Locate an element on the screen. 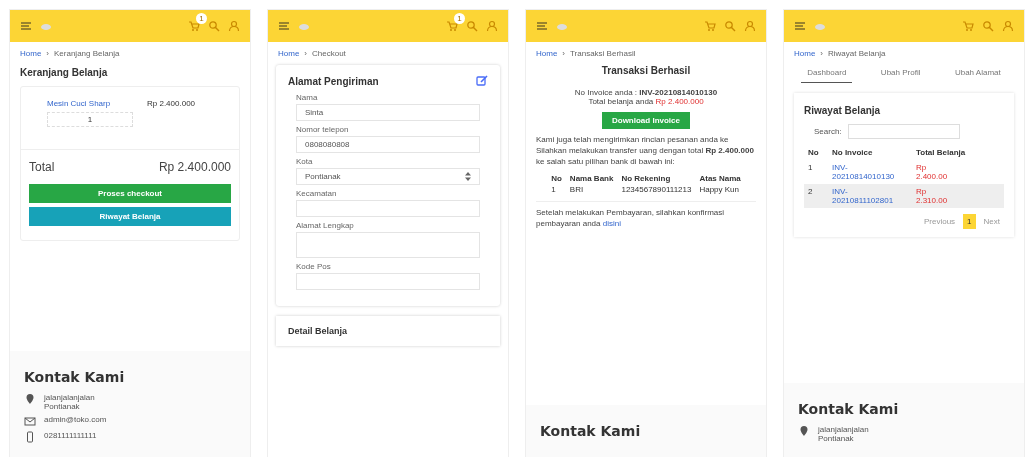 The height and width of the screenshot is (457, 1032). breadcrumb-current: Checkout is located at coordinates (329, 53).